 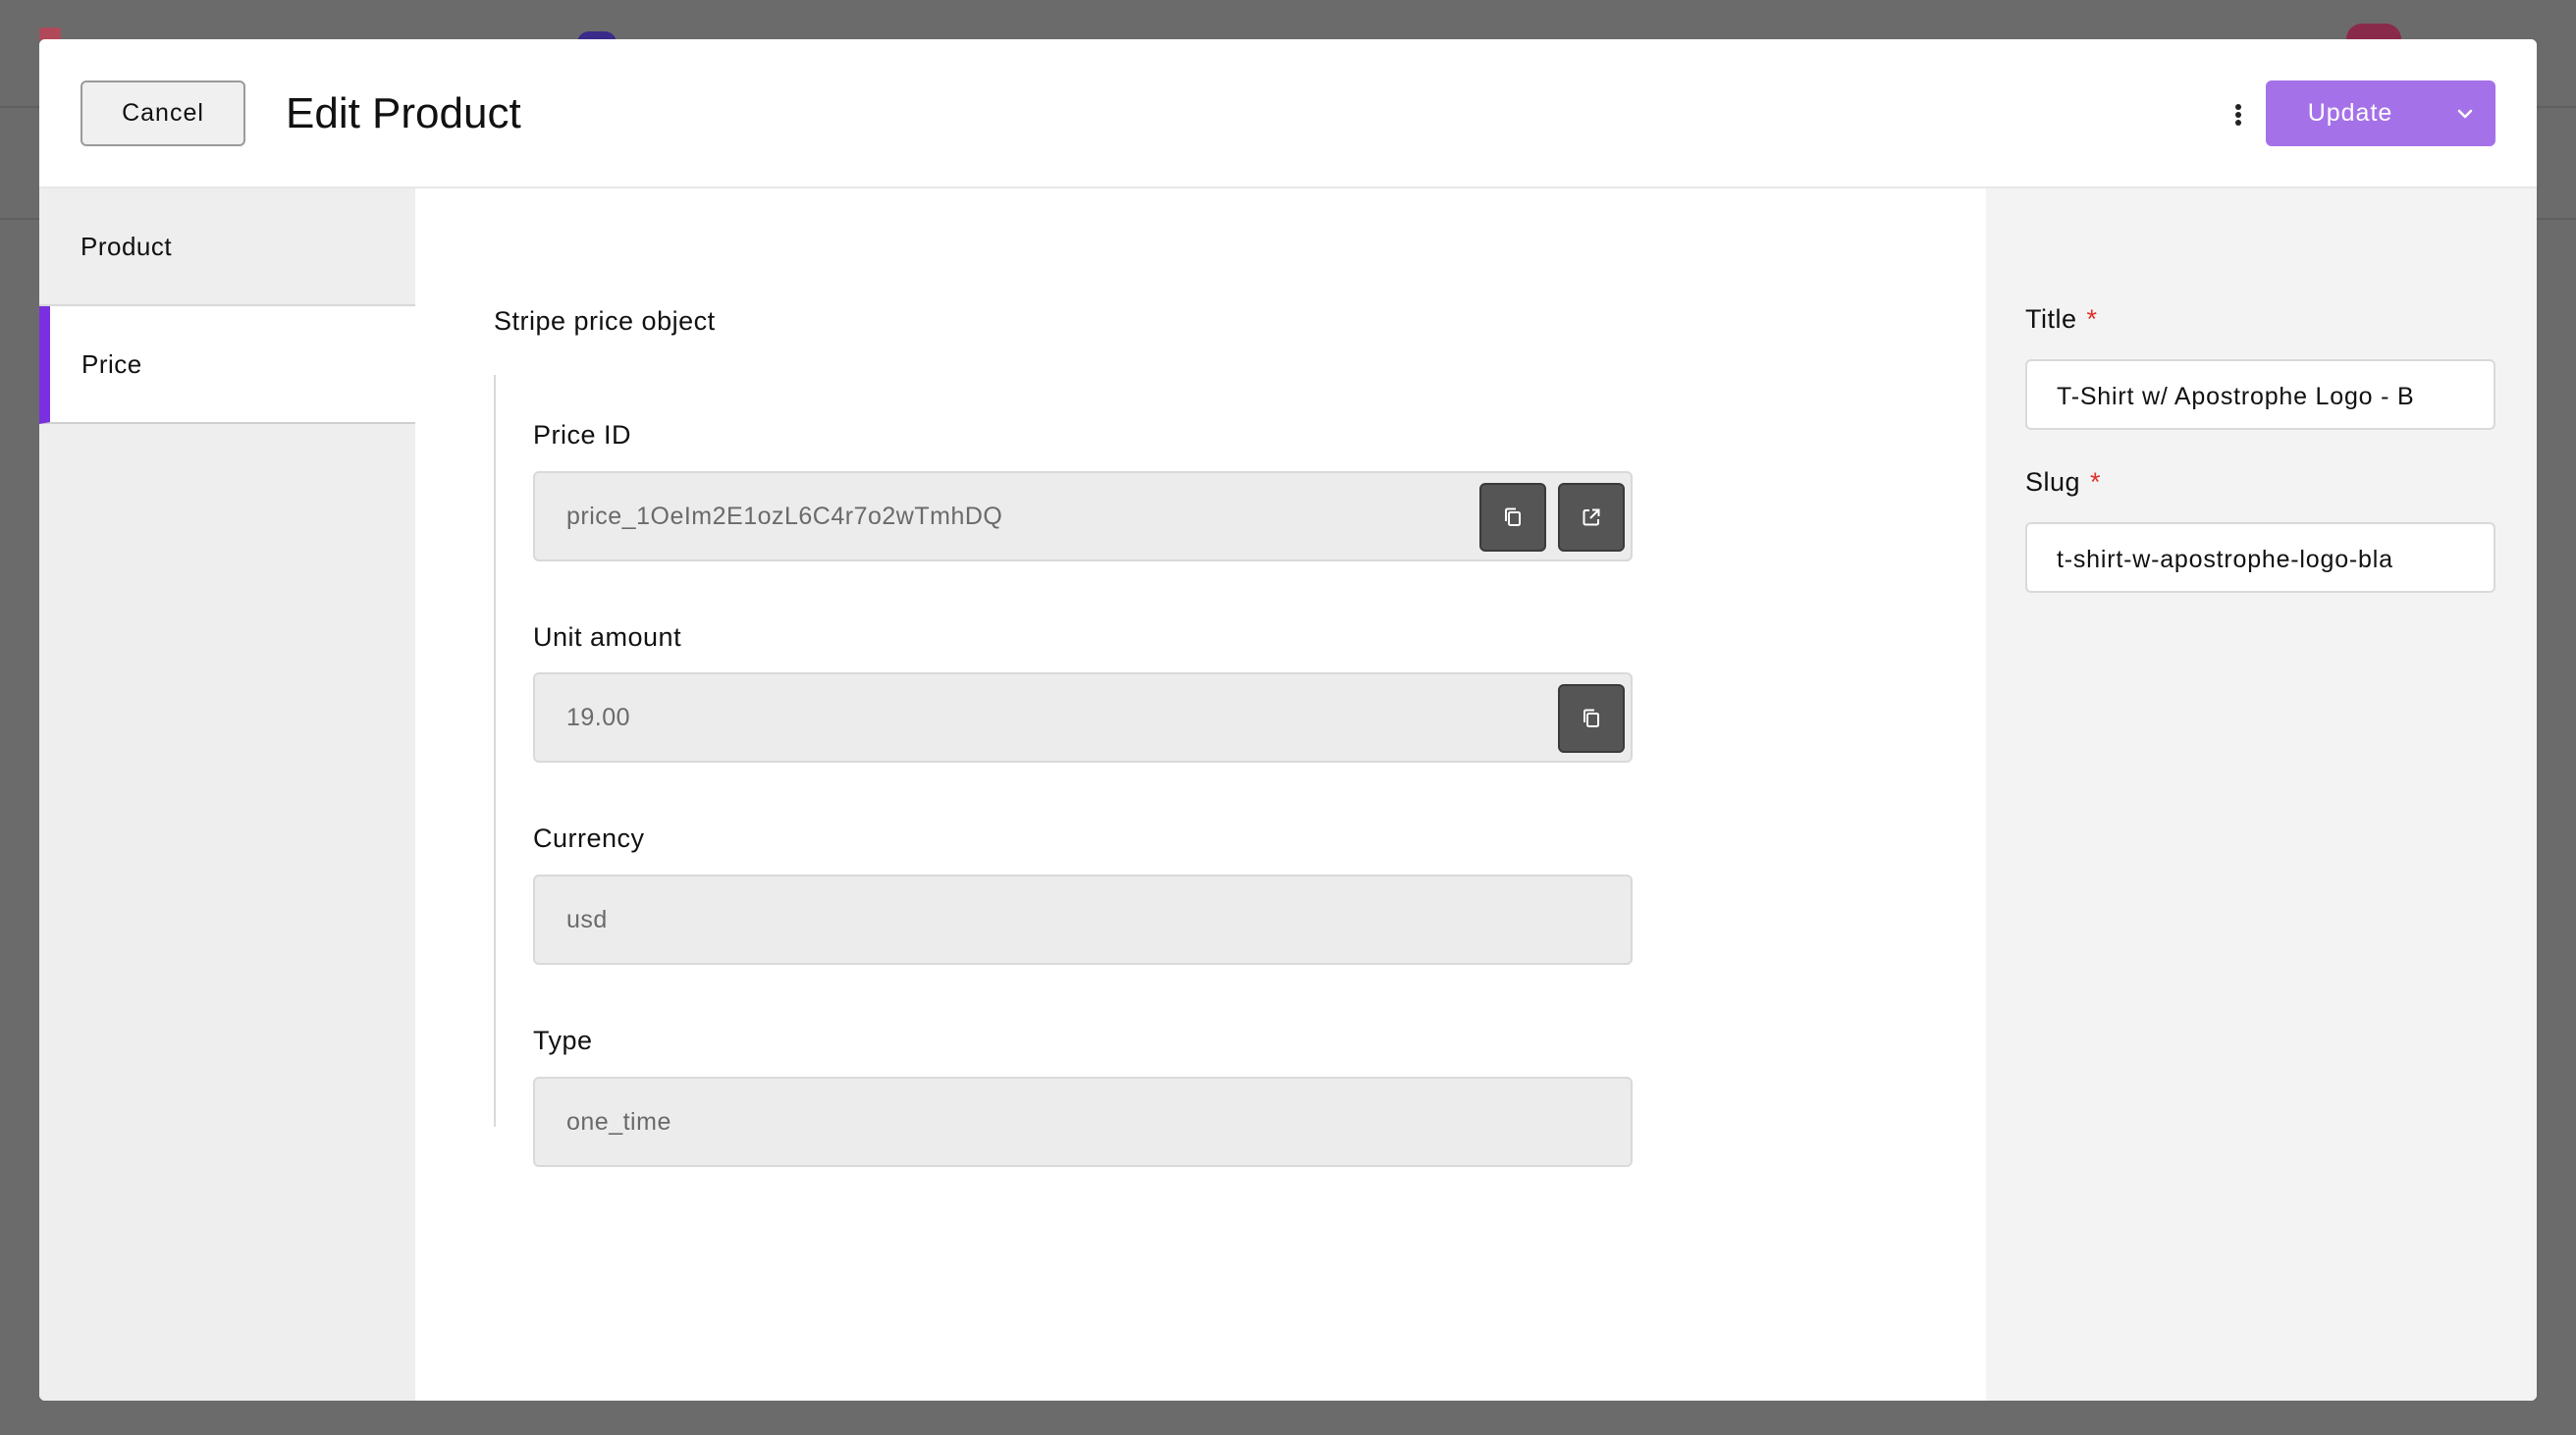 I want to click on sidebar: Product Price, so click(x=227, y=794).